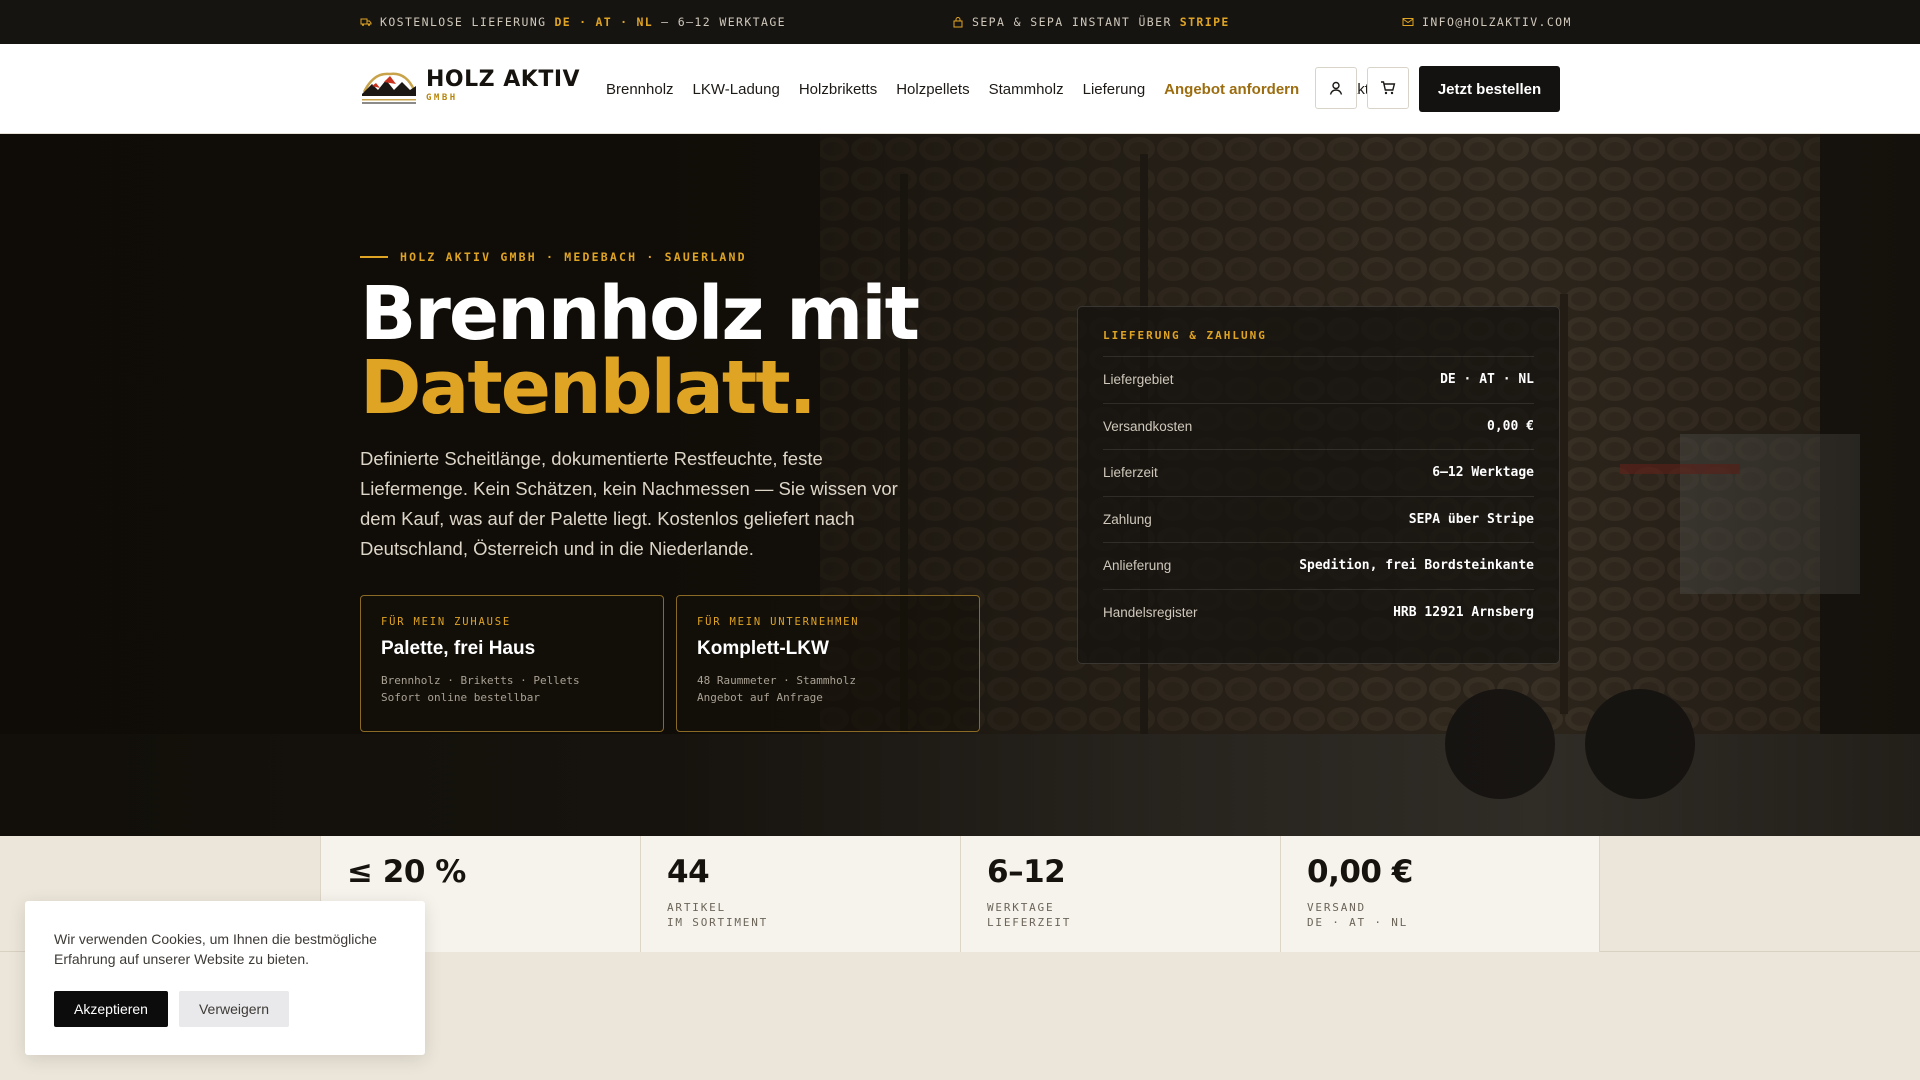  Describe the element at coordinates (1408, 22) in the screenshot. I see `mail-icon` at that location.